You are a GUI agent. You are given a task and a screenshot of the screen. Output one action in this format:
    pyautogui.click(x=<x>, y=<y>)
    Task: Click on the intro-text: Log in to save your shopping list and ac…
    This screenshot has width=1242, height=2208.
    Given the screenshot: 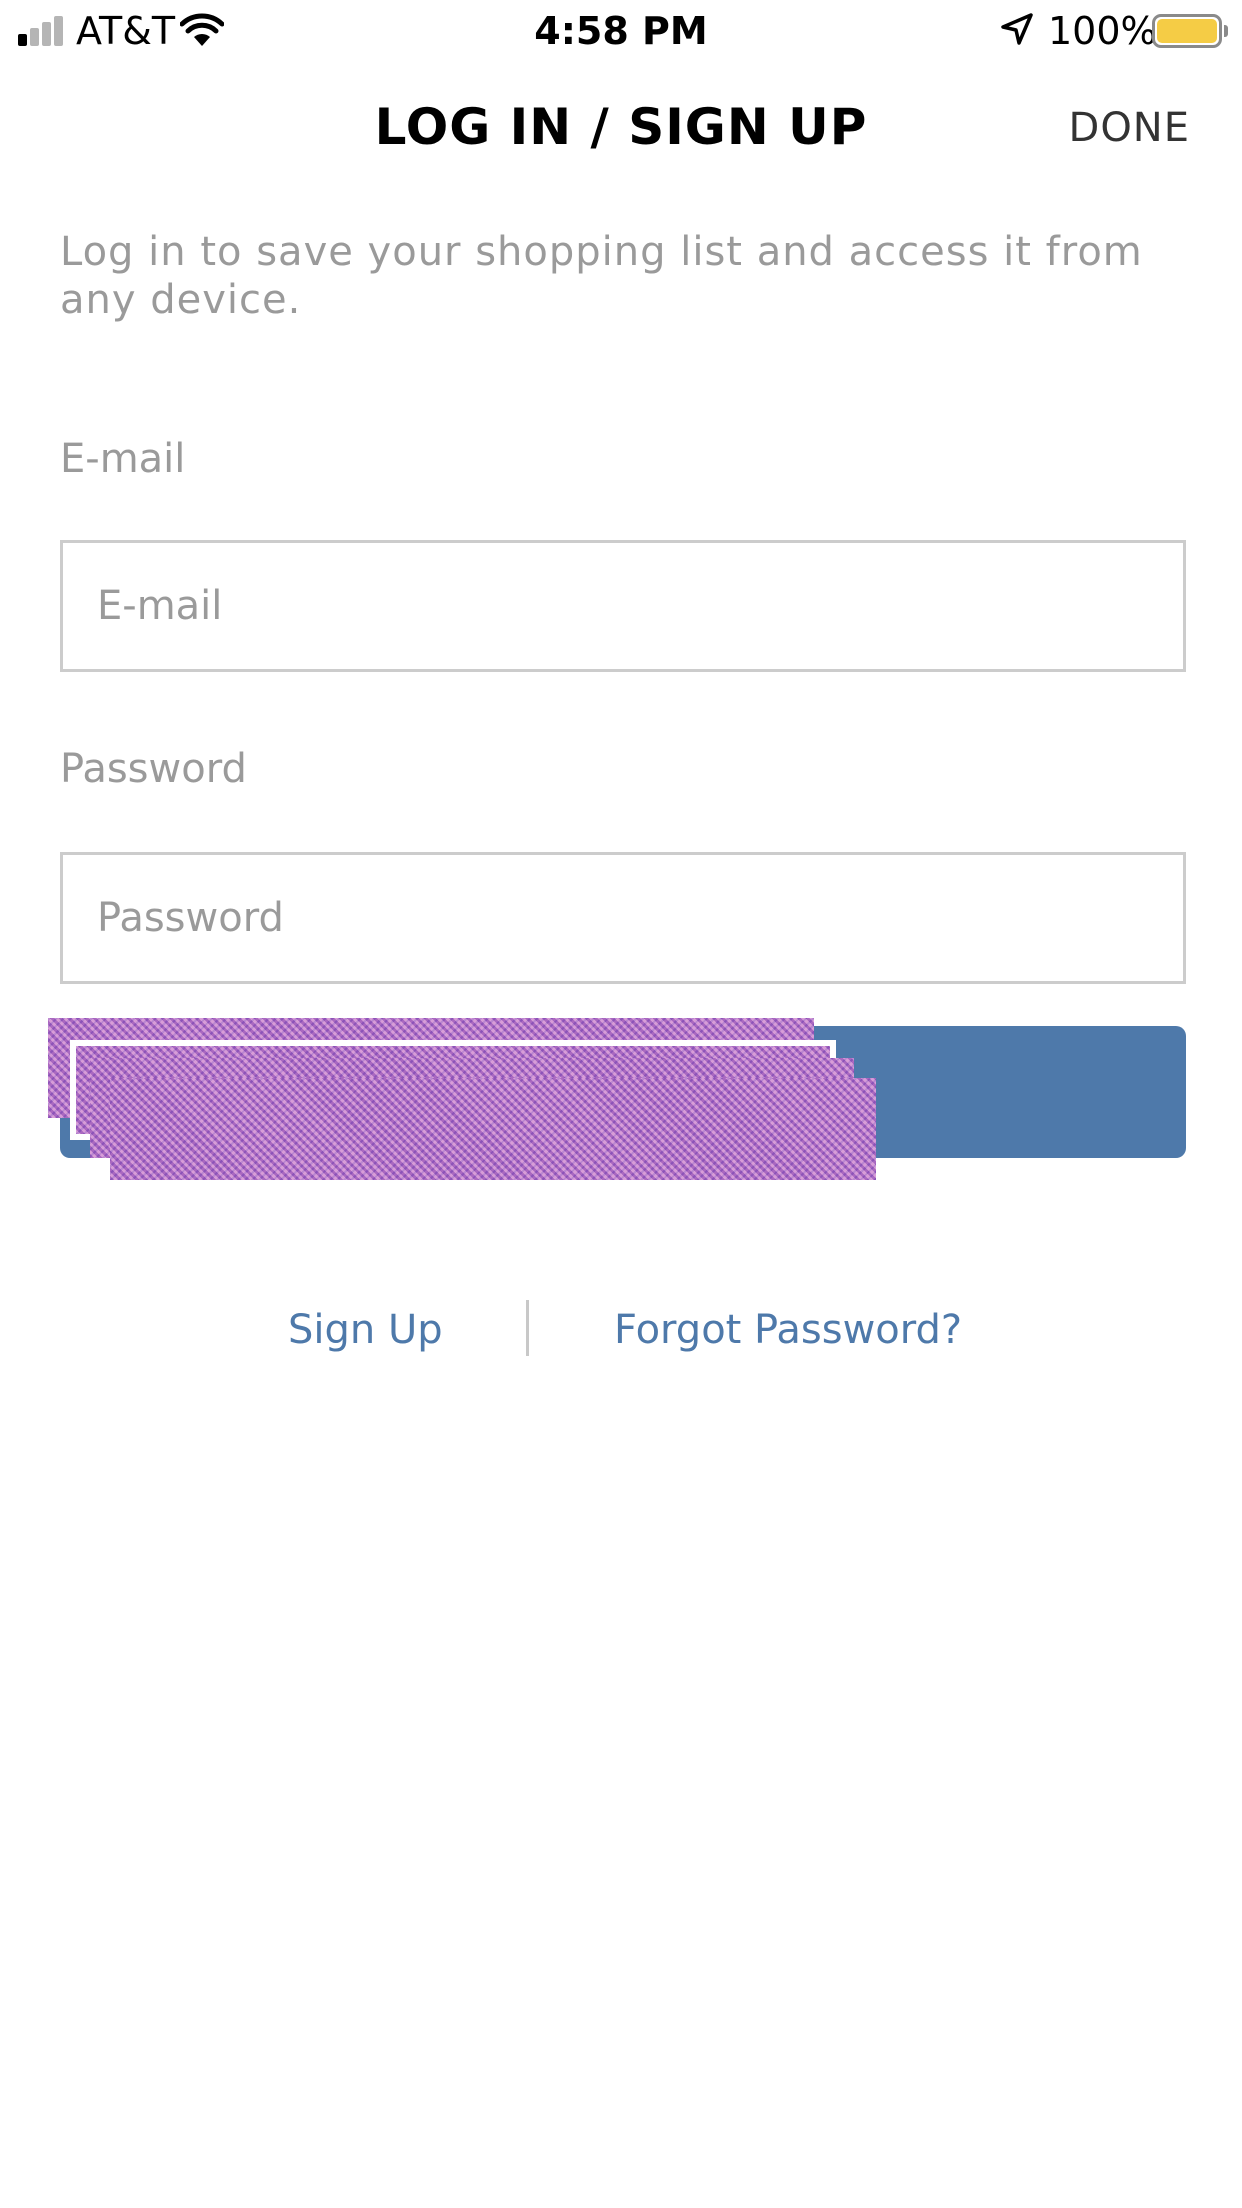 What is the action you would take?
    pyautogui.click(x=601, y=276)
    